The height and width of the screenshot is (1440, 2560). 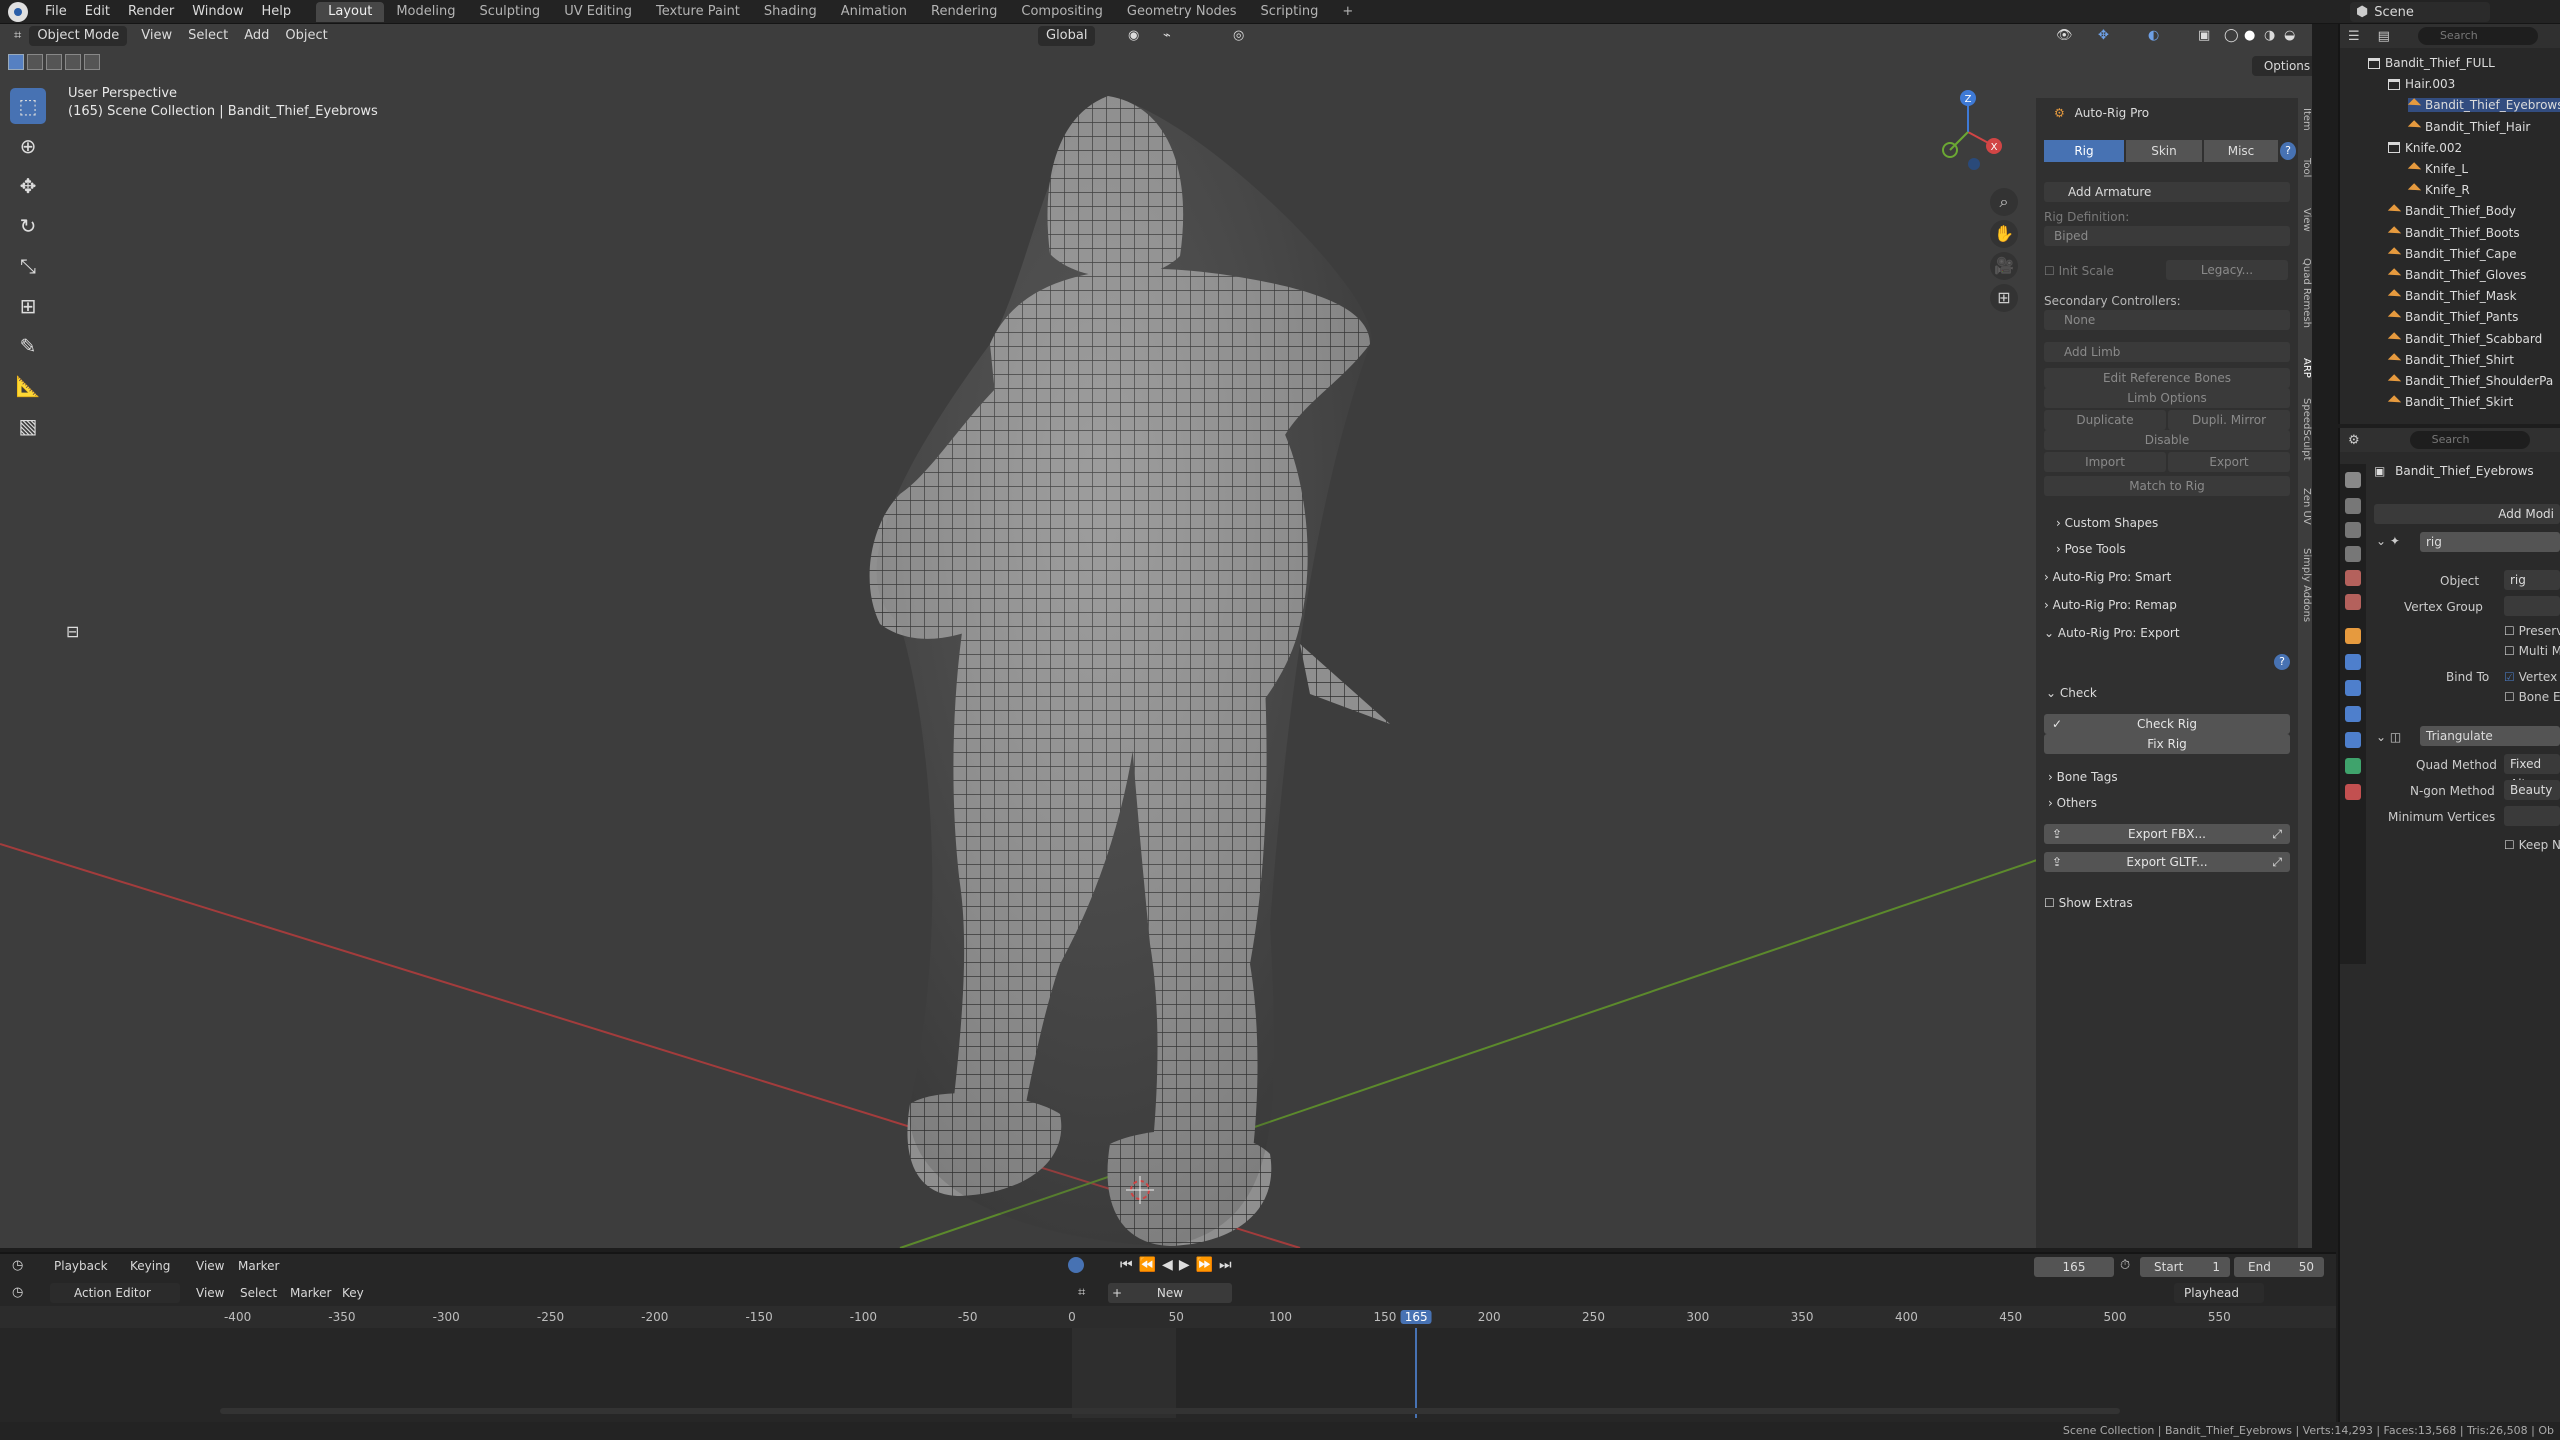 What do you see at coordinates (17, 1292) in the screenshot?
I see `dopesheet-editor-icon: ◷` at bounding box center [17, 1292].